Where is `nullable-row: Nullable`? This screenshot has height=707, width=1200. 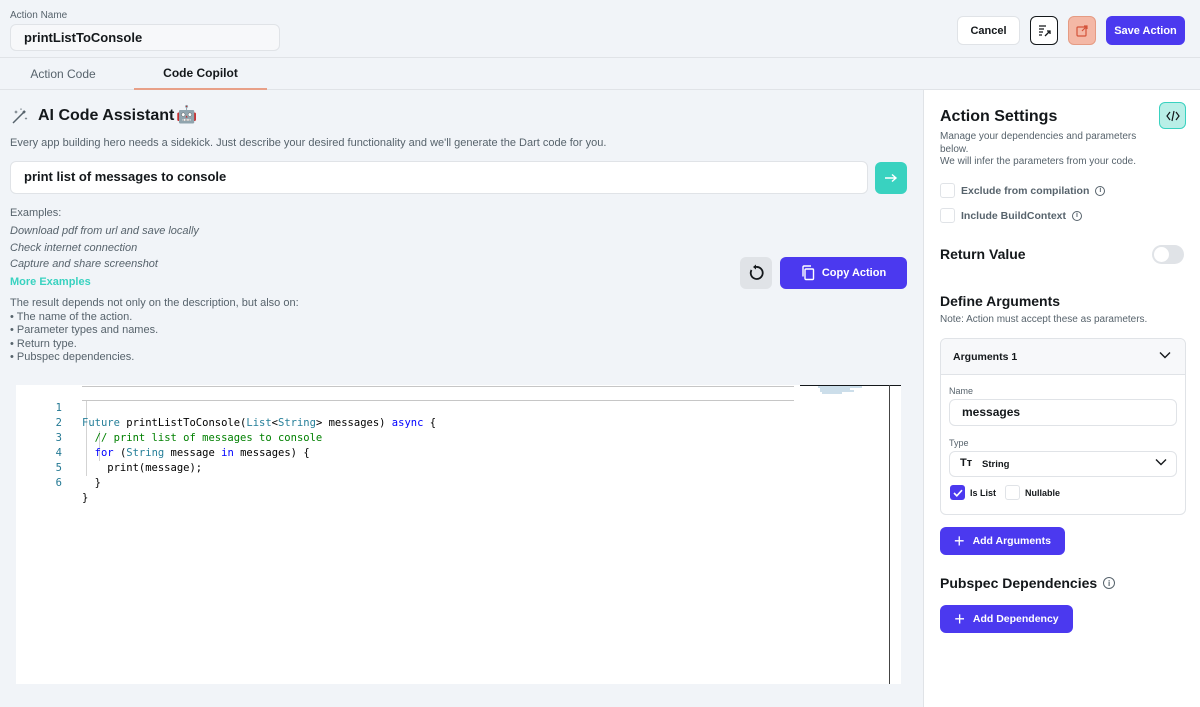 nullable-row: Nullable is located at coordinates (1032, 492).